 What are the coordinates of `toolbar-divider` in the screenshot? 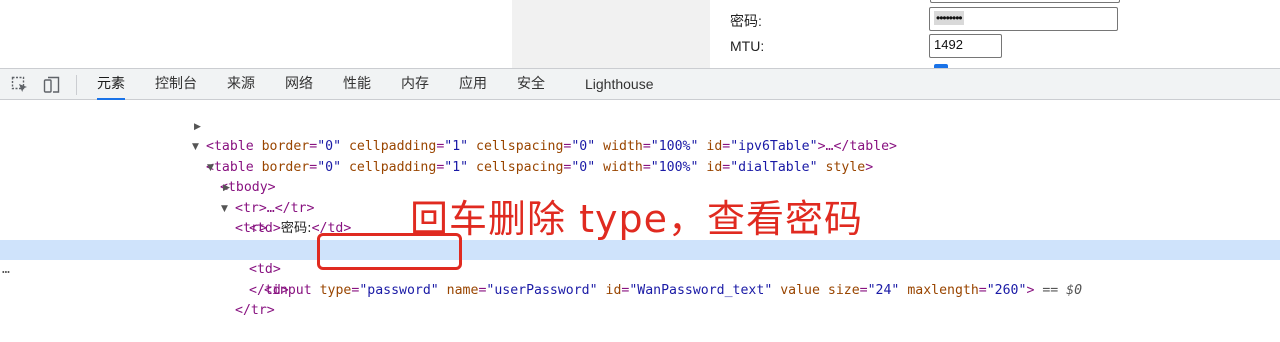 It's located at (76, 85).